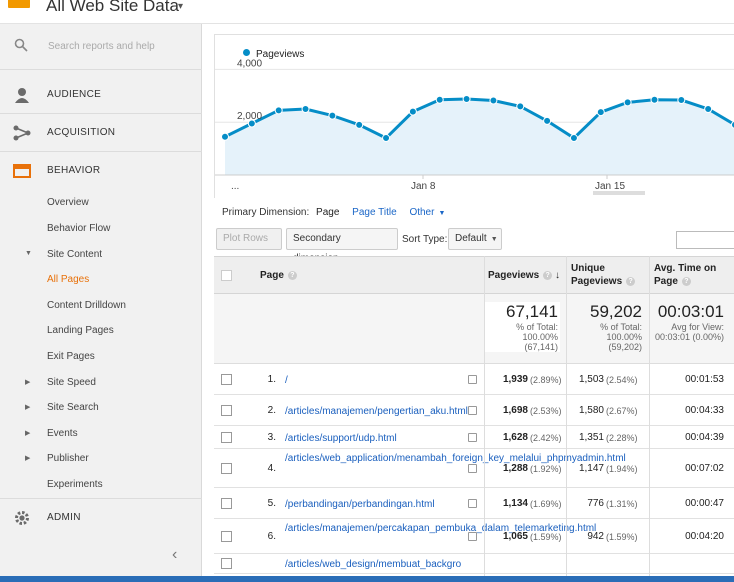 The height and width of the screenshot is (582, 734). Describe the element at coordinates (68, 458) in the screenshot. I see `nav-publisher: Publisher` at that location.